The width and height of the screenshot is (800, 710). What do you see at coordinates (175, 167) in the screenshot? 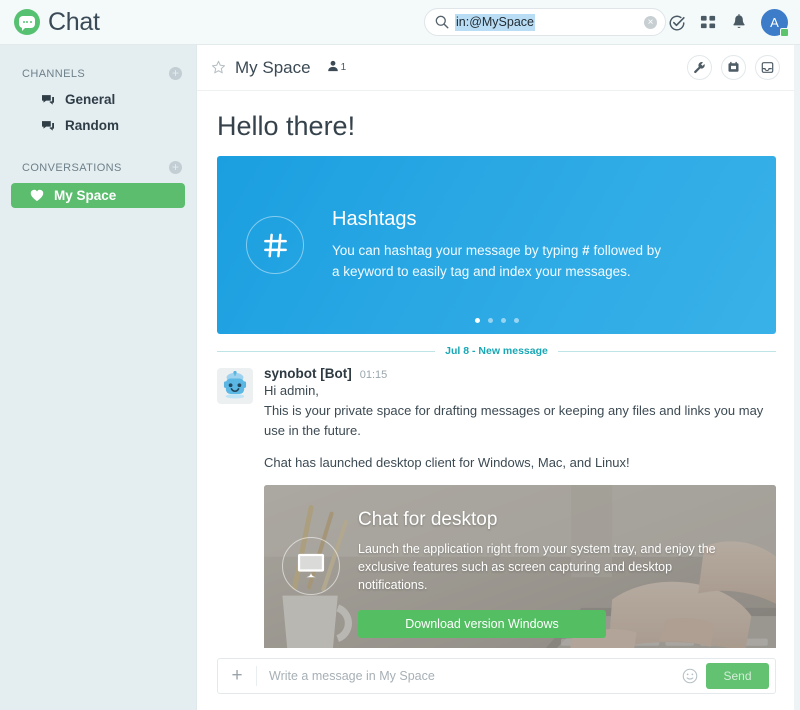
I see `add-conversation-plus-circle-icon: +` at bounding box center [175, 167].